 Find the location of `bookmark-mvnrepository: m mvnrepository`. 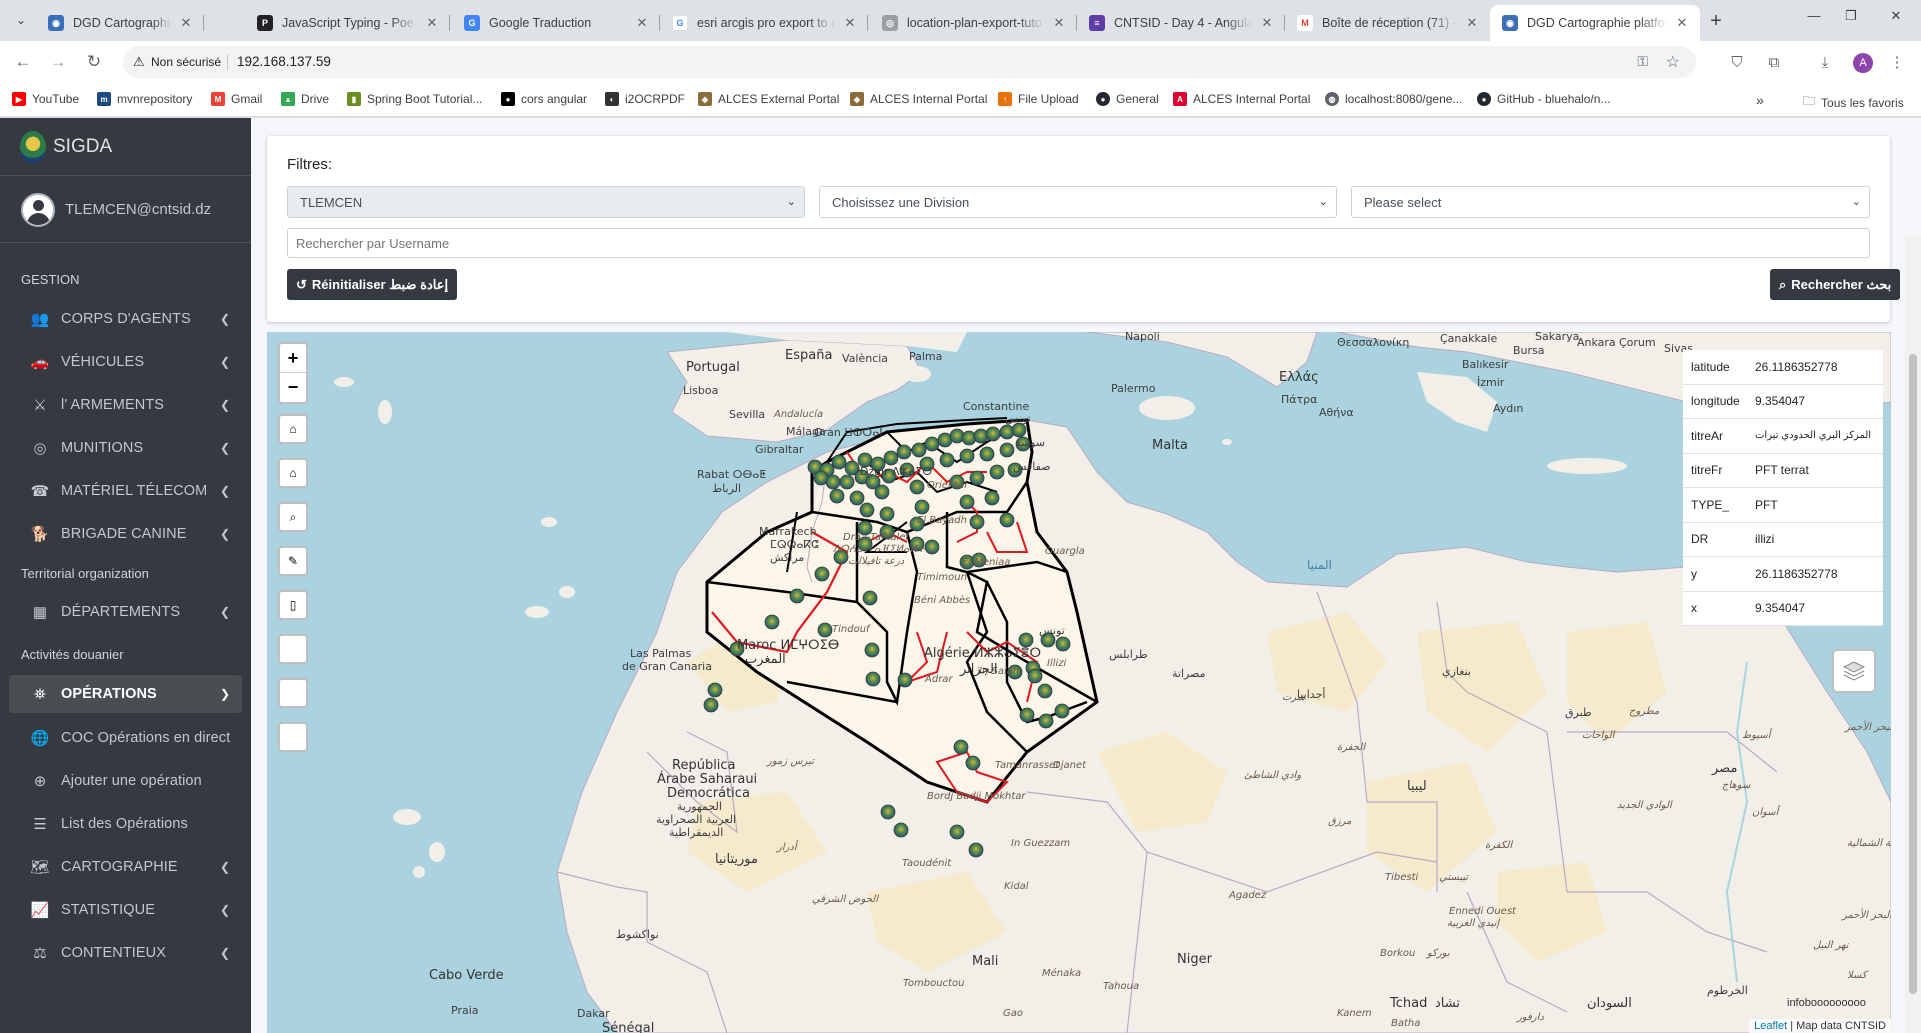

bookmark-mvnrepository: m mvnrepository is located at coordinates (144, 99).